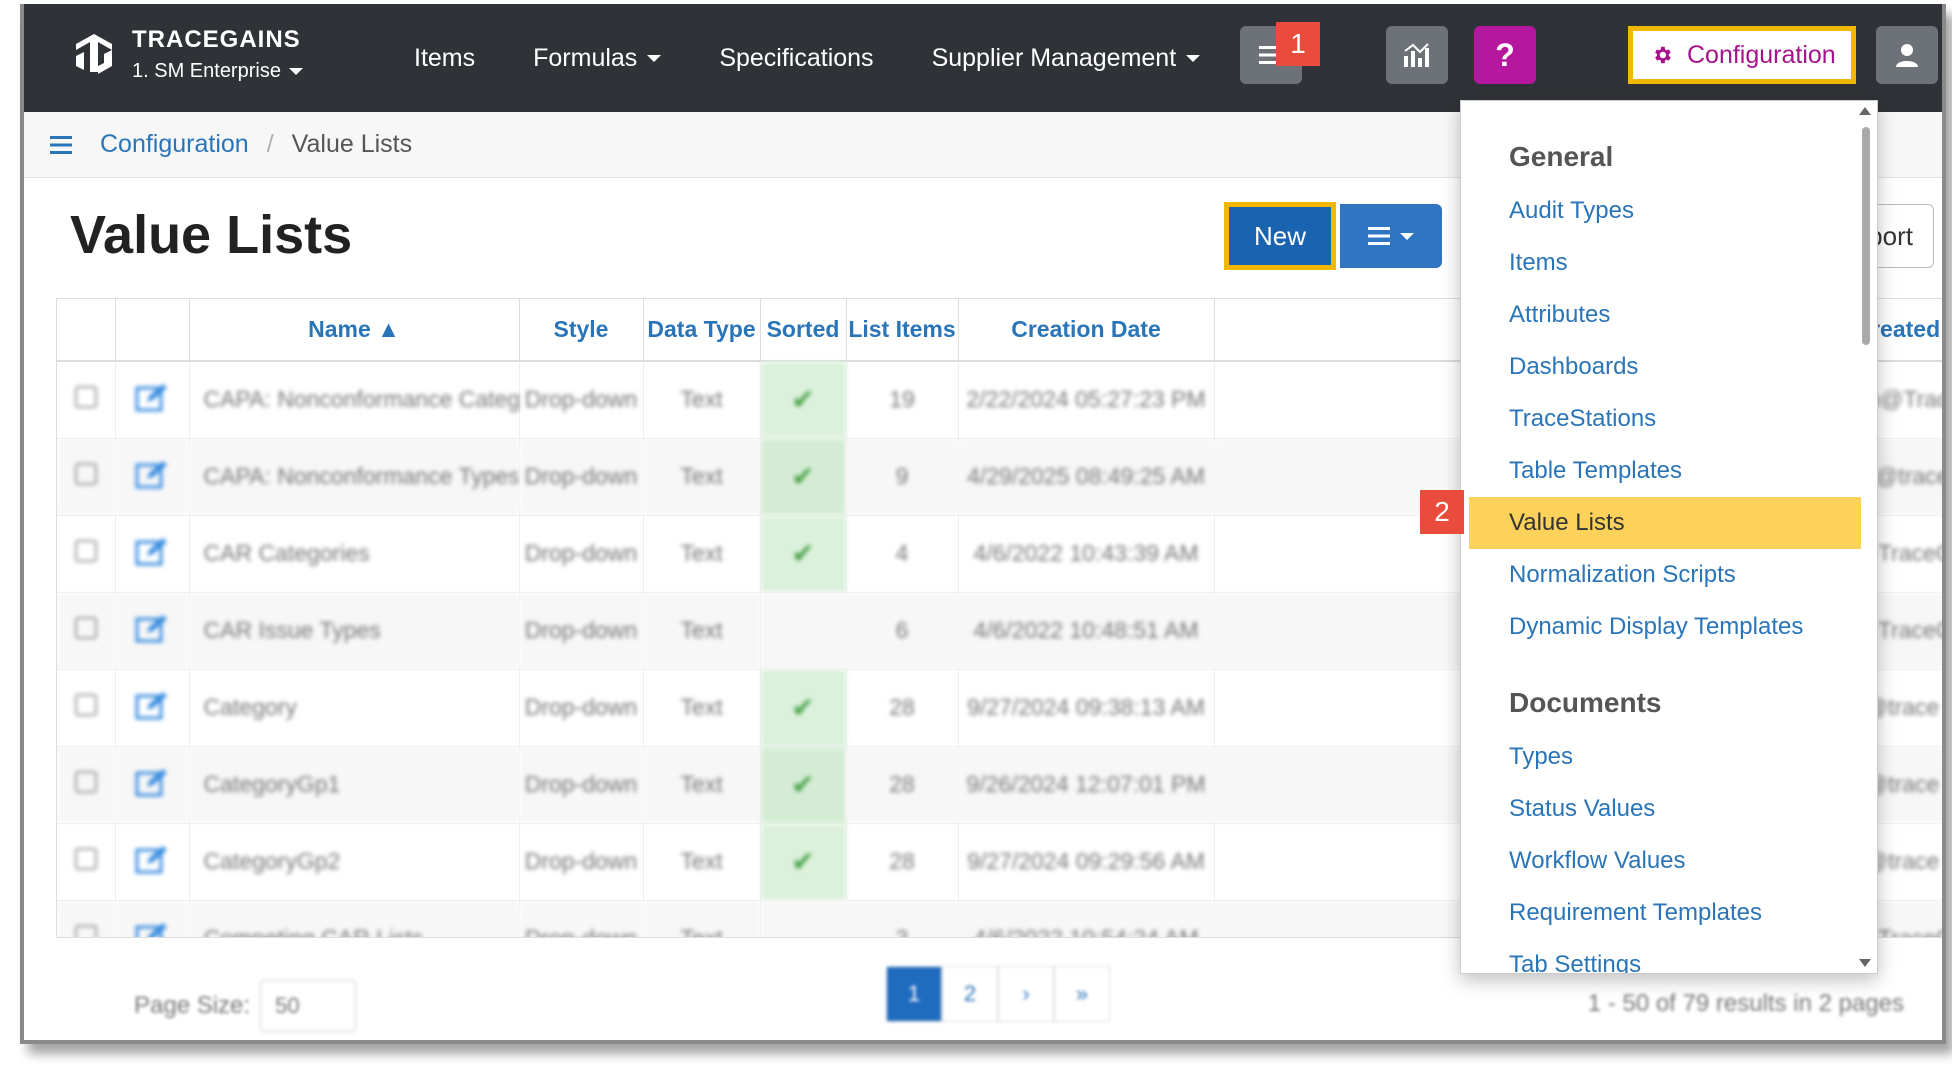 The height and width of the screenshot is (1069, 1952). What do you see at coordinates (902, 918) in the screenshot?
I see `cell-list-items: 3` at bounding box center [902, 918].